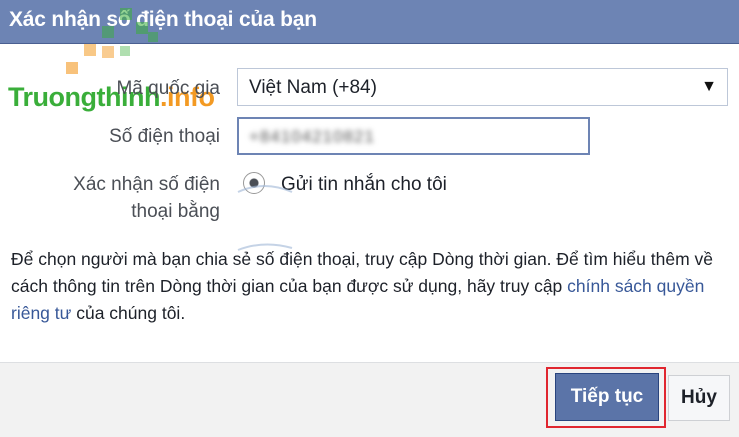  What do you see at coordinates (265, 189) in the screenshot?
I see `watermark-wave-icon` at bounding box center [265, 189].